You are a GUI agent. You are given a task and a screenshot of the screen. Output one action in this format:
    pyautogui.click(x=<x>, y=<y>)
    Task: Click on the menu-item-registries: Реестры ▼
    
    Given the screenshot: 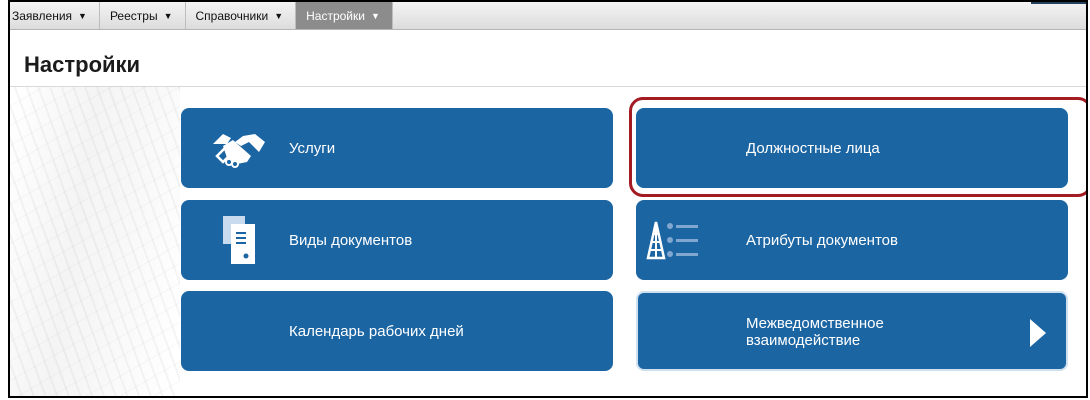 What is the action you would take?
    pyautogui.click(x=143, y=15)
    